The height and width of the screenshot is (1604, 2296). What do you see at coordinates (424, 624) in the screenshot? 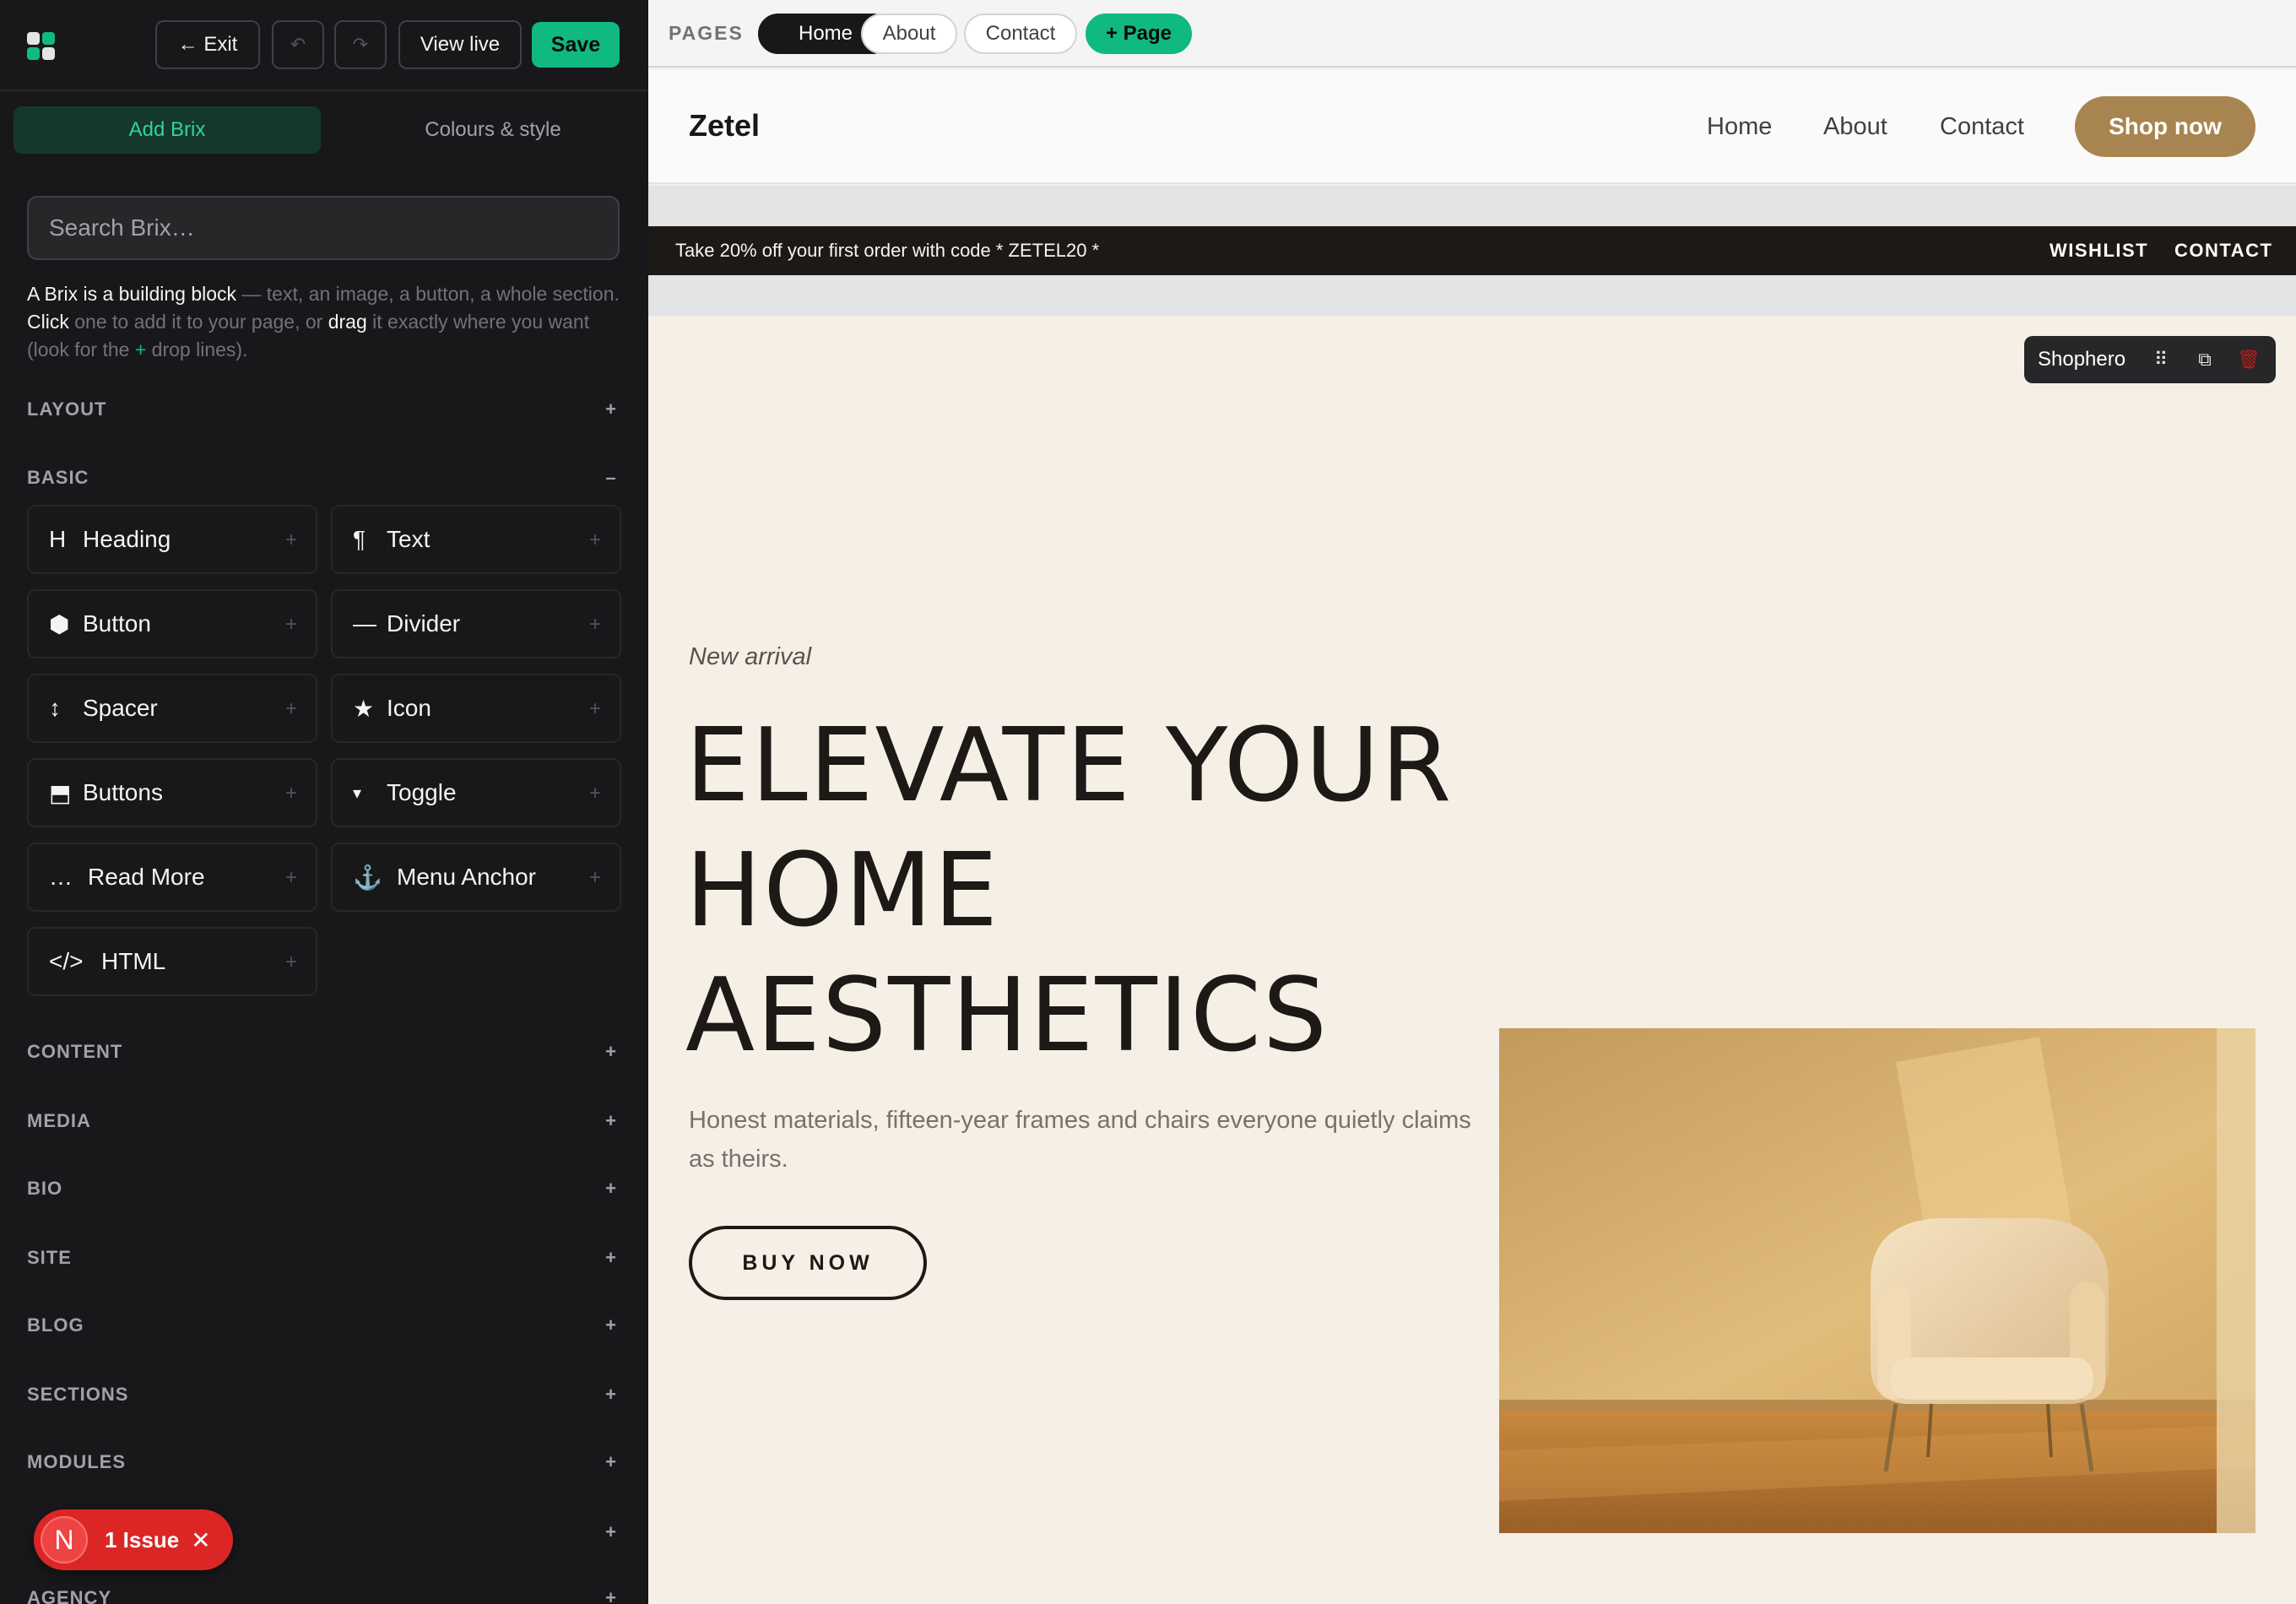
I see `brix-label: Divider` at bounding box center [424, 624].